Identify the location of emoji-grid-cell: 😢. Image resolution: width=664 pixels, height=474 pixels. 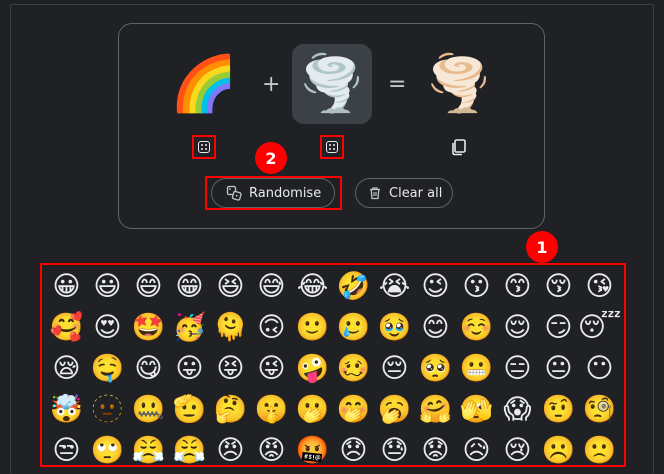
(517, 450).